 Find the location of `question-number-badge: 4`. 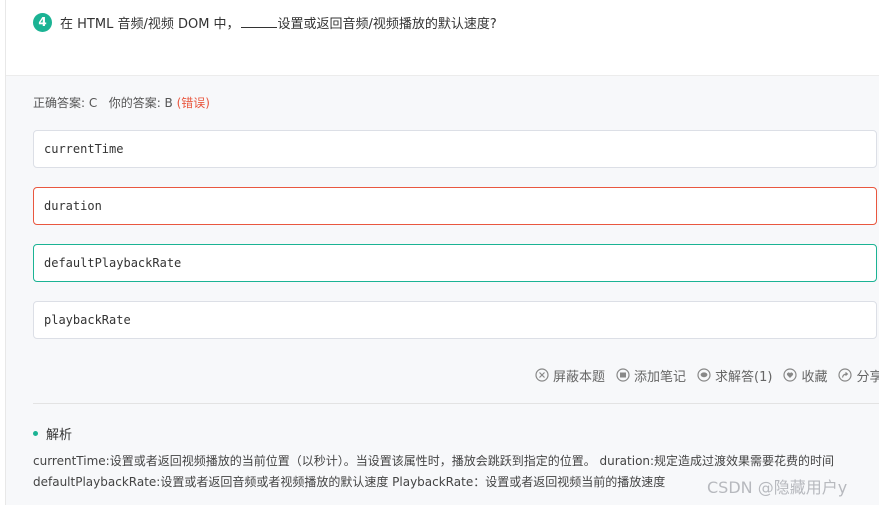

question-number-badge: 4 is located at coordinates (42, 22).